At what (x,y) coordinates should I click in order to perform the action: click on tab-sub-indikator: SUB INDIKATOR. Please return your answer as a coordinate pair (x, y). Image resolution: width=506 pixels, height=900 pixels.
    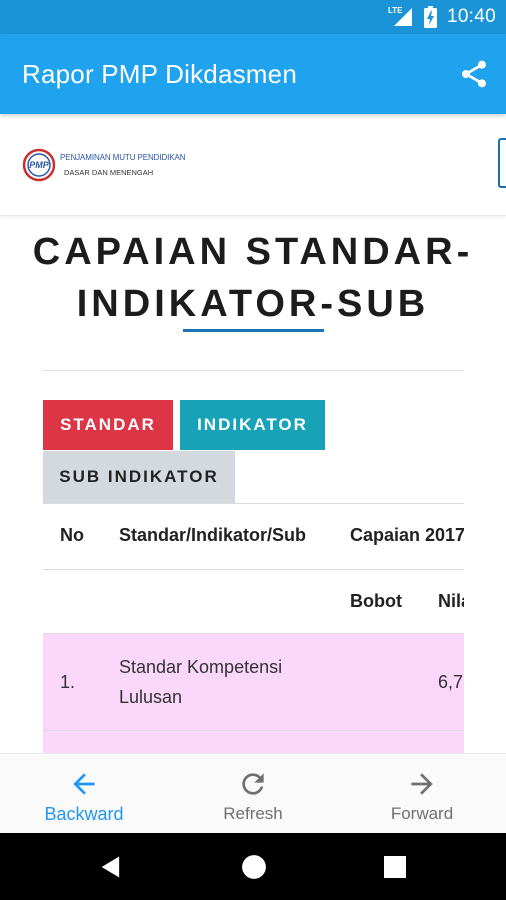
    Looking at the image, I should click on (139, 477).